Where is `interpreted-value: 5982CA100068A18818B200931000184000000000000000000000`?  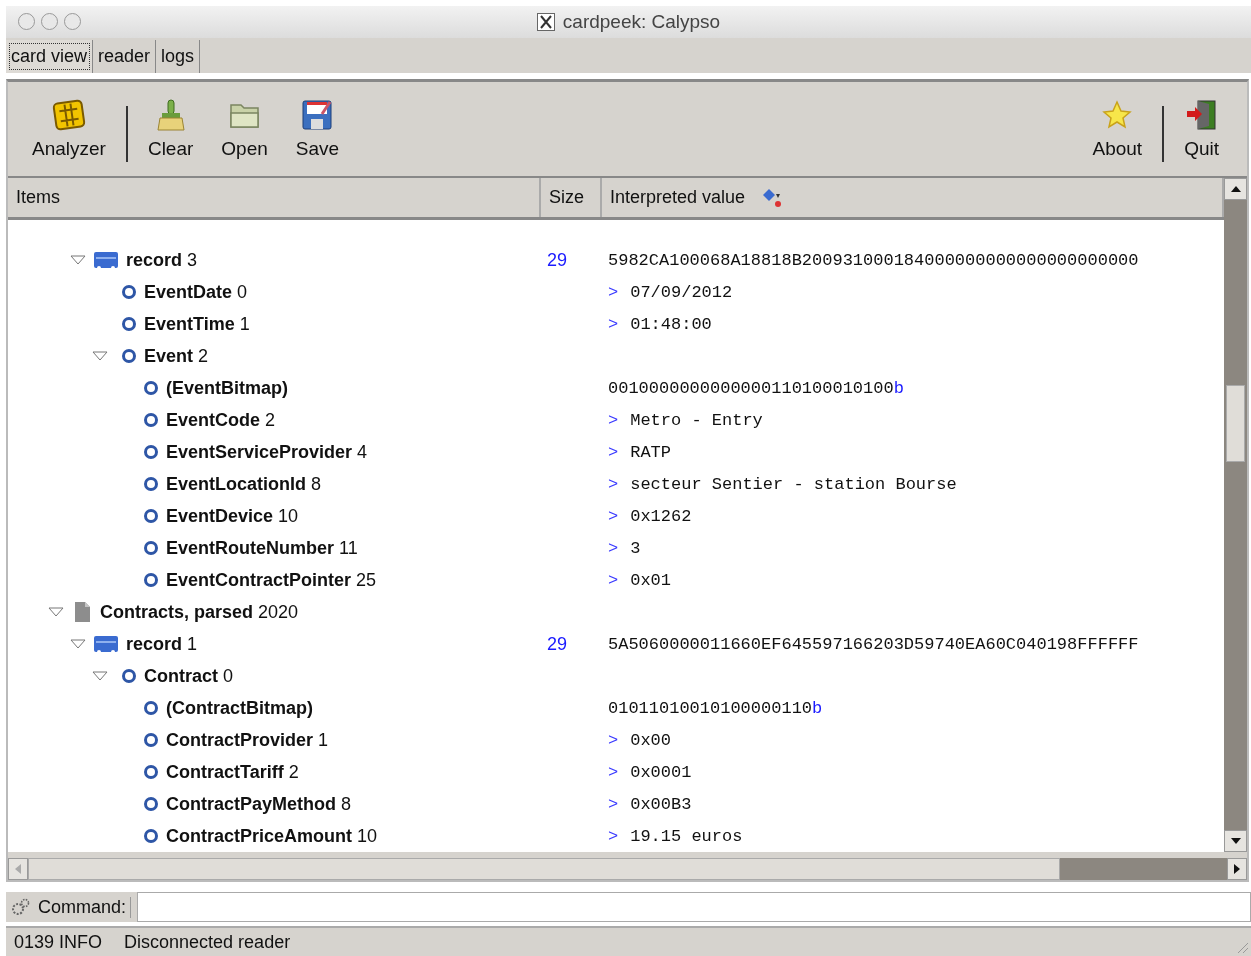
interpreted-value: 5982CA100068A18818B200931000184000000000000000000000 is located at coordinates (873, 260).